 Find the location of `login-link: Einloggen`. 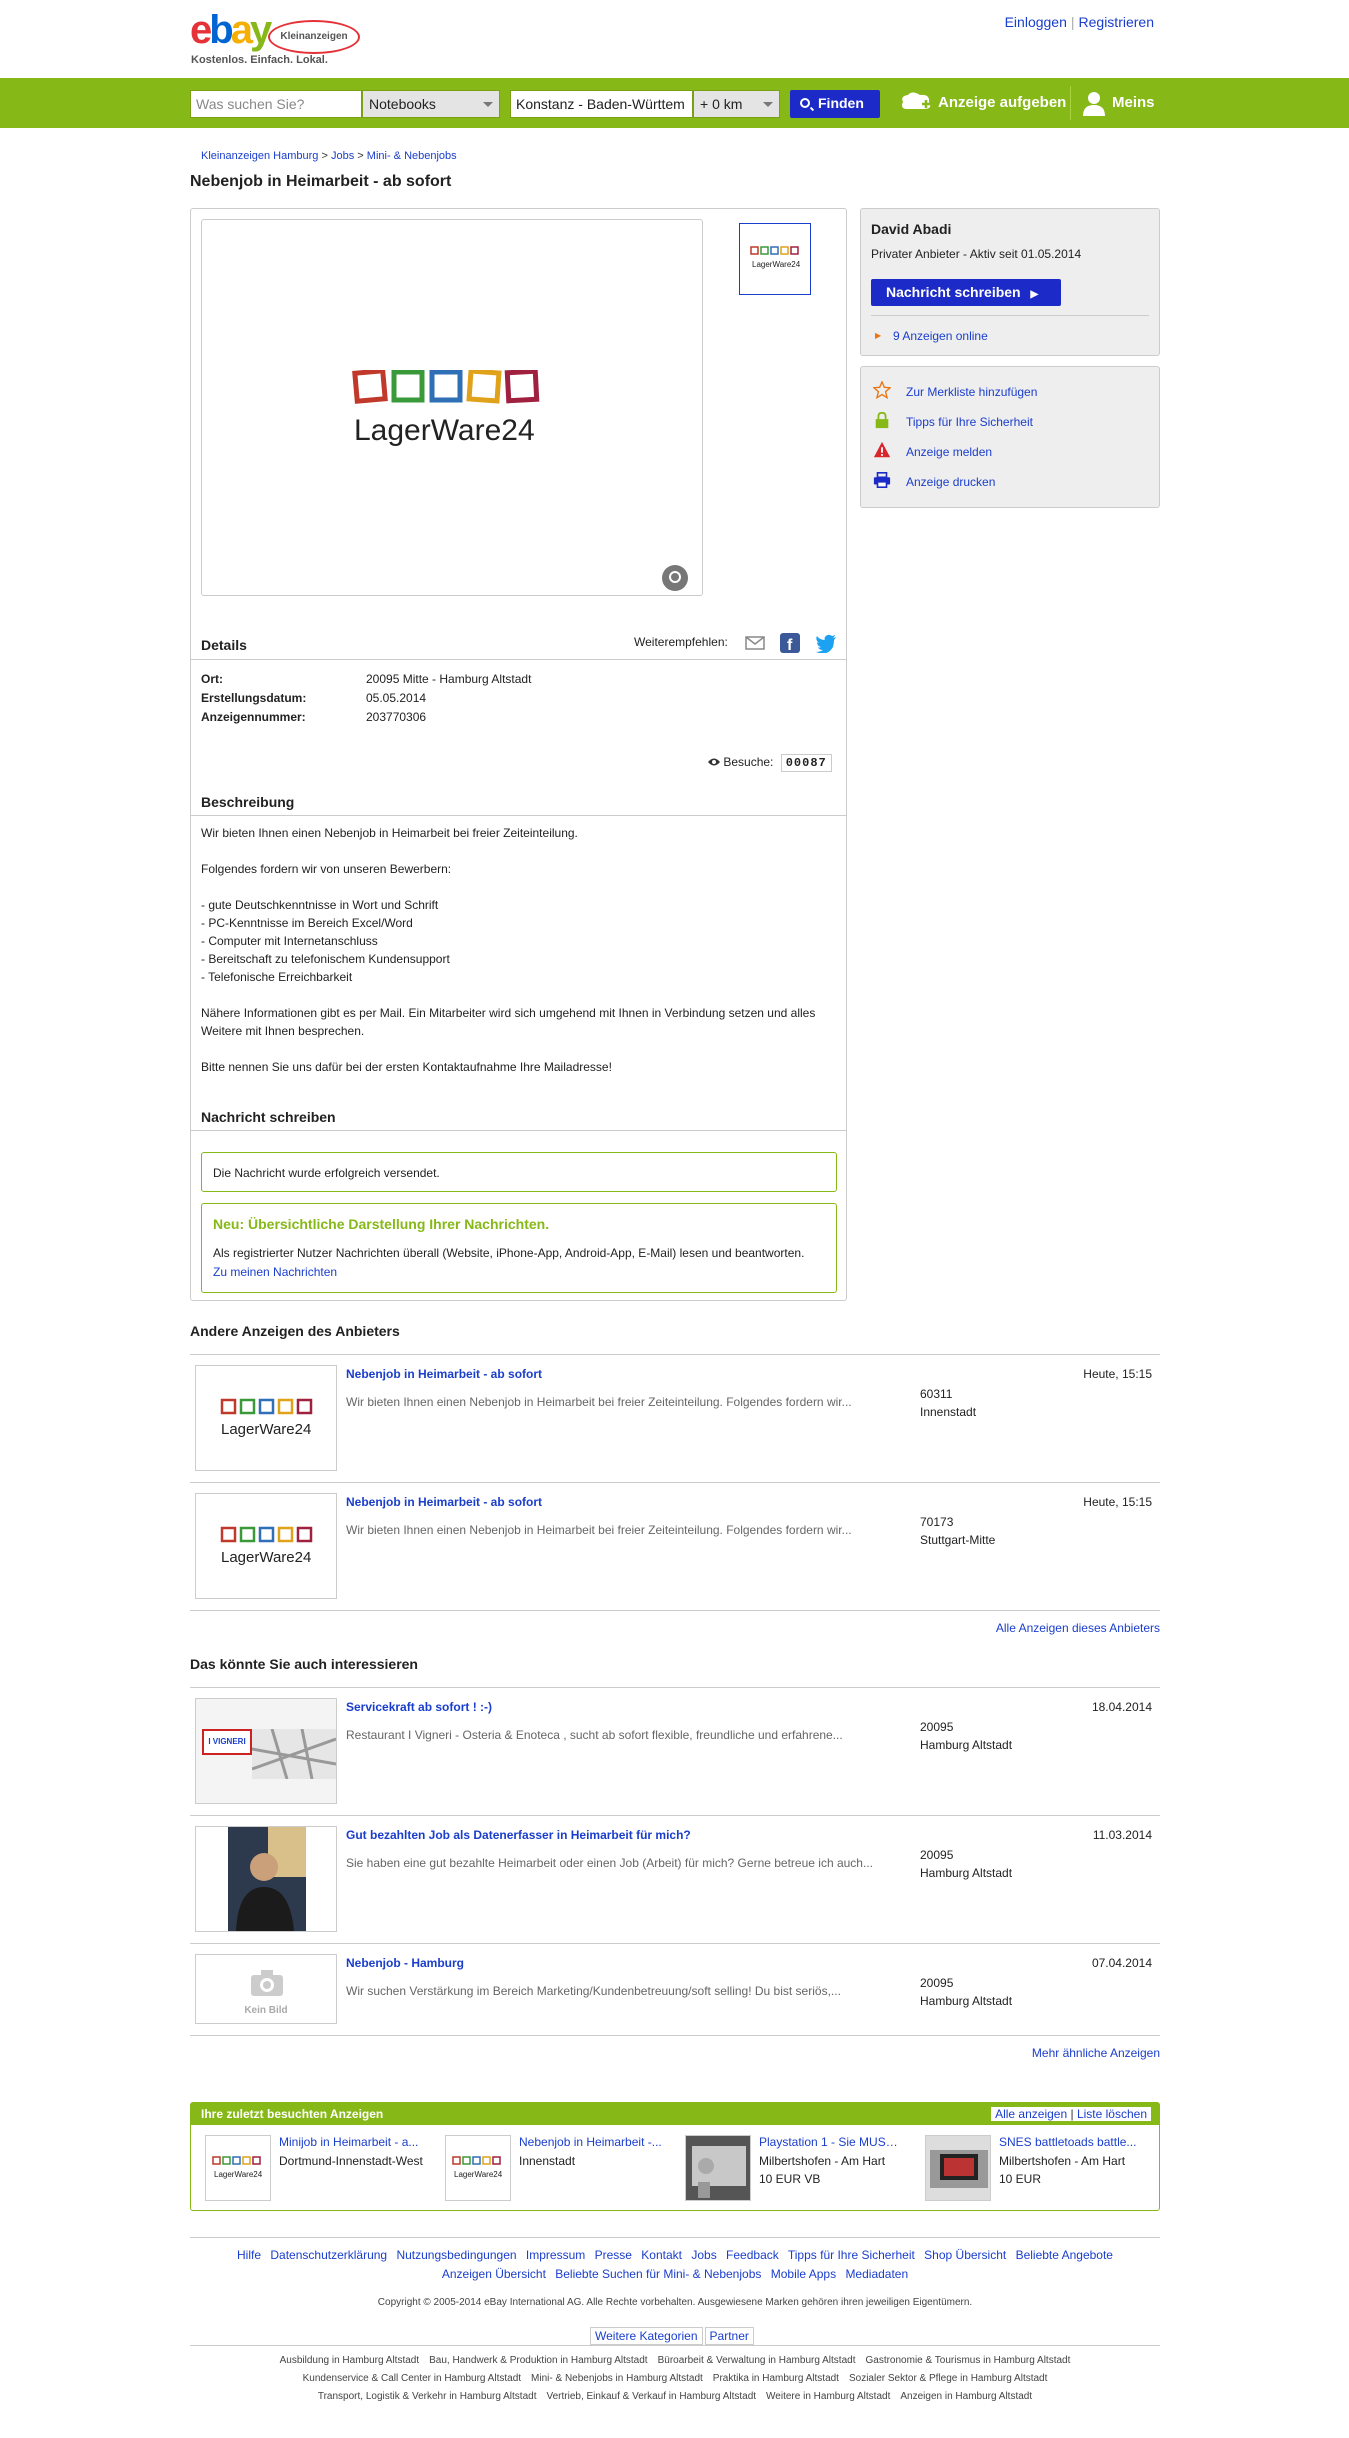

login-link: Einloggen is located at coordinates (1036, 22).